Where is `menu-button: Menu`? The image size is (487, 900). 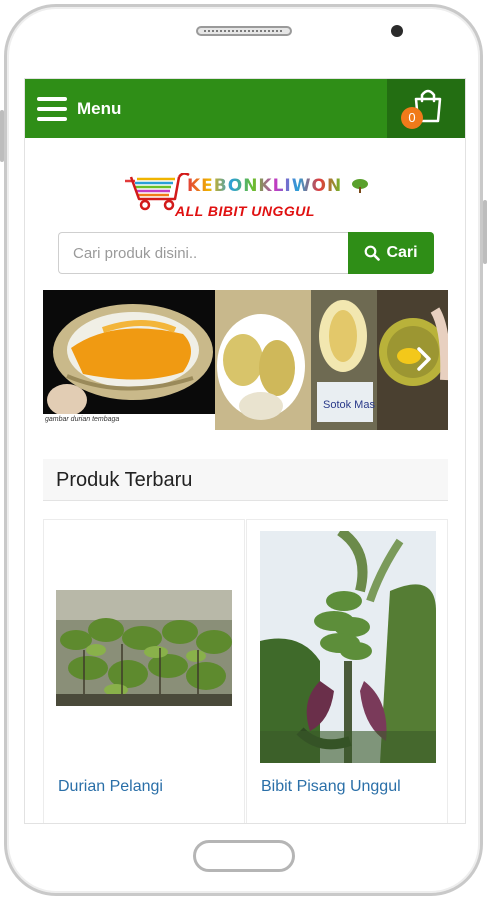
menu-button: Menu is located at coordinates (79, 109).